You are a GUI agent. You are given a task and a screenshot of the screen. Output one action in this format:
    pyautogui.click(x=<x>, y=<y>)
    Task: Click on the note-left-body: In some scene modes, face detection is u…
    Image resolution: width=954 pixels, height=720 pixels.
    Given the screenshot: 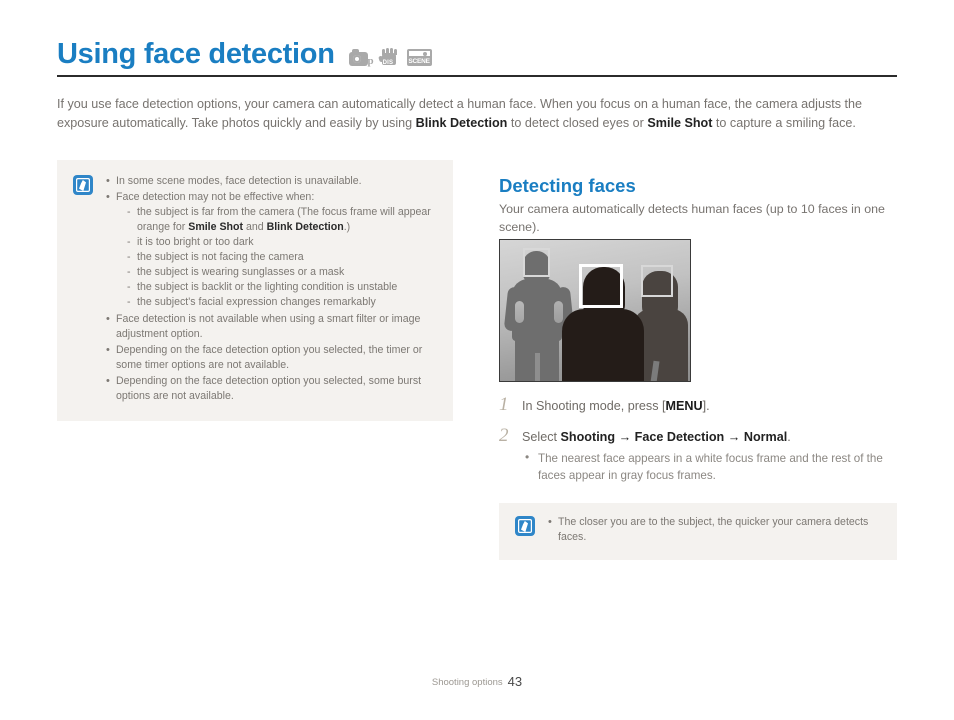 What is the action you would take?
    pyautogui.click(x=272, y=289)
    